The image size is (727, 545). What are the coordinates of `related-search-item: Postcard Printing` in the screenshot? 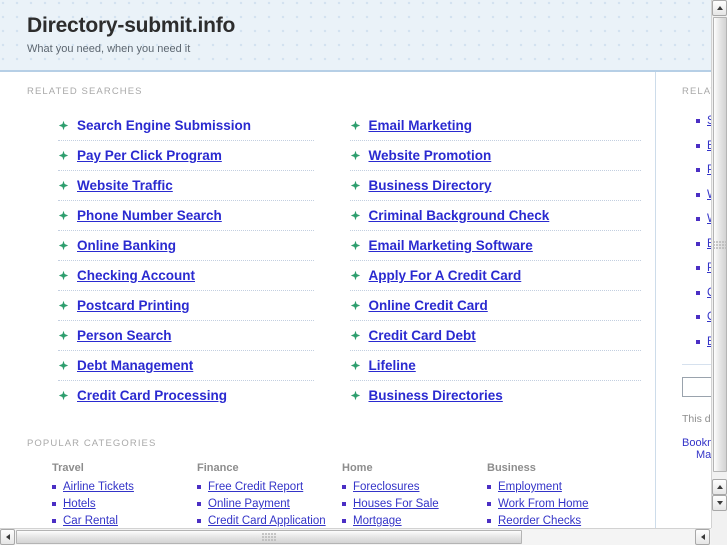 It's located at (186, 306).